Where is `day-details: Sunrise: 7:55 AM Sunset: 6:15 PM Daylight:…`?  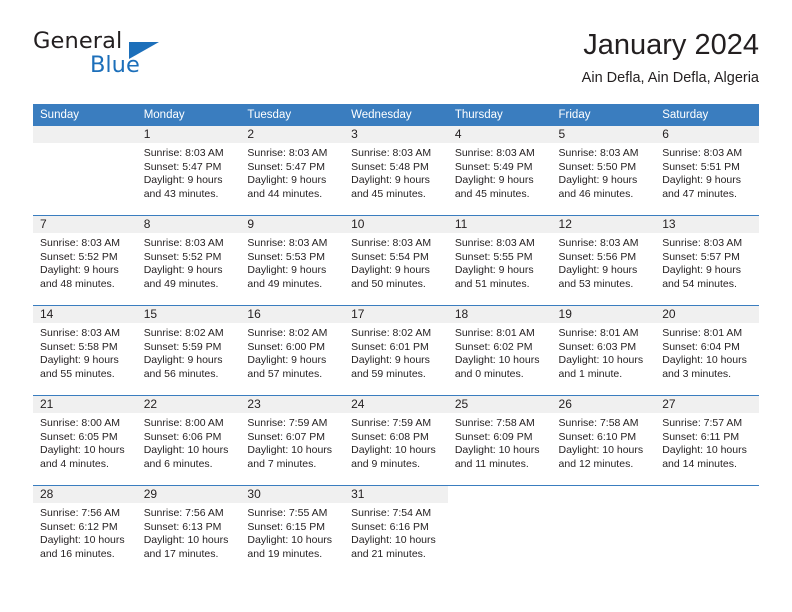
day-details: Sunrise: 7:55 AM Sunset: 6:15 PM Daylight:… is located at coordinates (292, 532).